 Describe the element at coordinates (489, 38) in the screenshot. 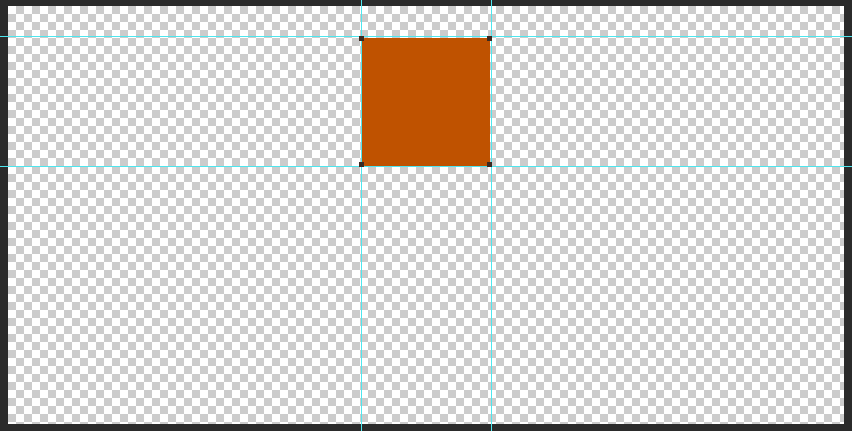

I see `anchor-point-top-right` at that location.